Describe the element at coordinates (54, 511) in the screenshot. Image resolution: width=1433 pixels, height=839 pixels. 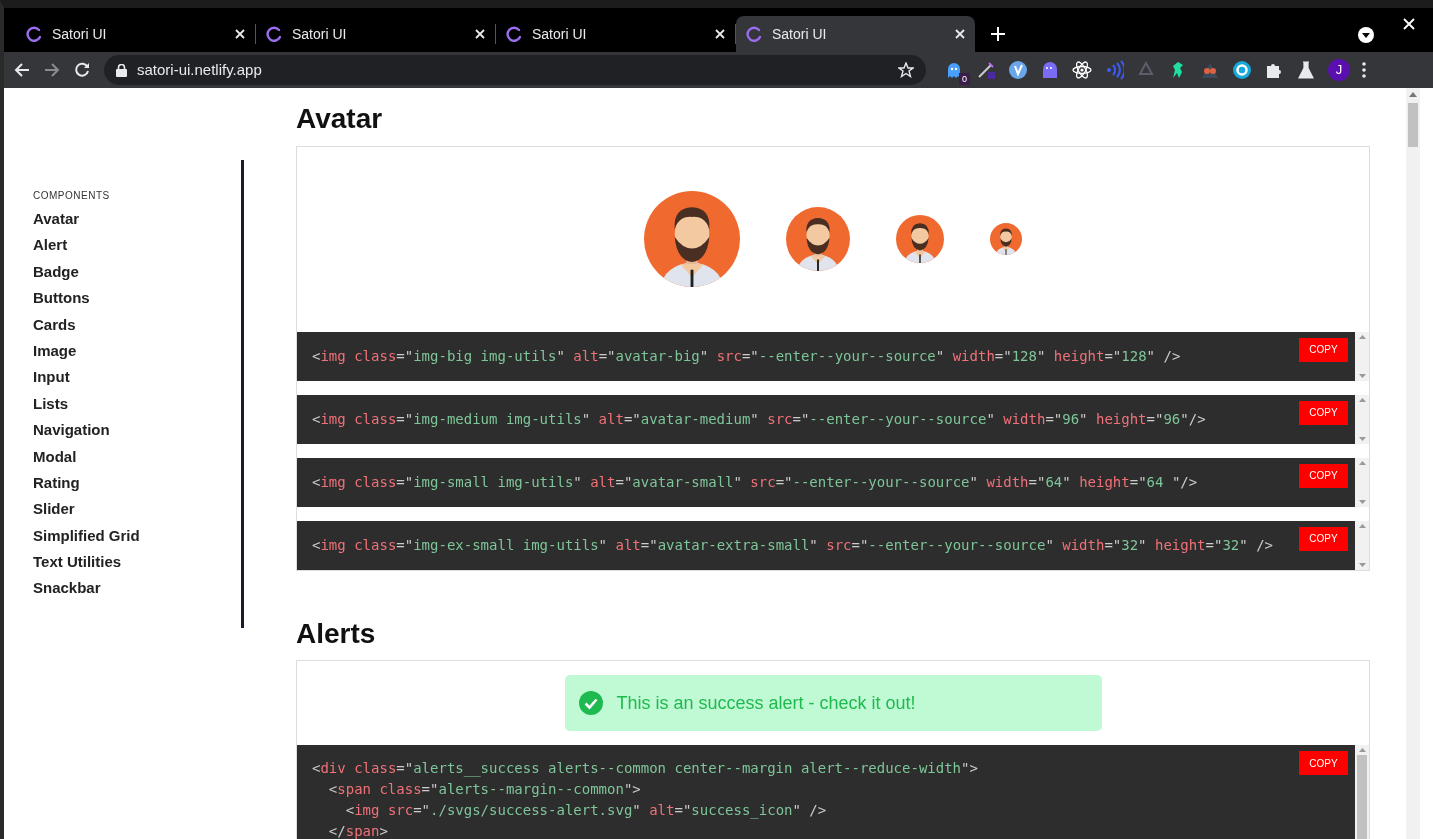
I see `sidebar-link: Slider` at that location.